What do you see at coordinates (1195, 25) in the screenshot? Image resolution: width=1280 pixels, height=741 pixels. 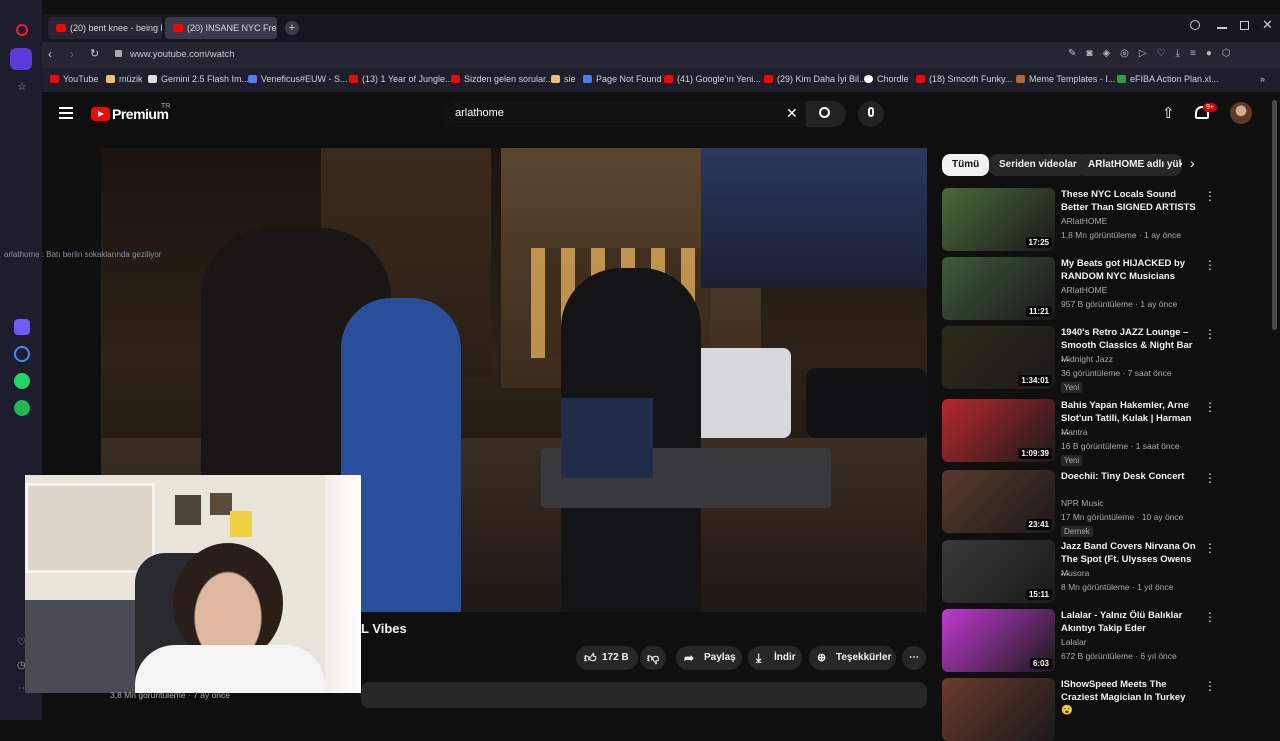 I see `search-tabs-icon` at bounding box center [1195, 25].